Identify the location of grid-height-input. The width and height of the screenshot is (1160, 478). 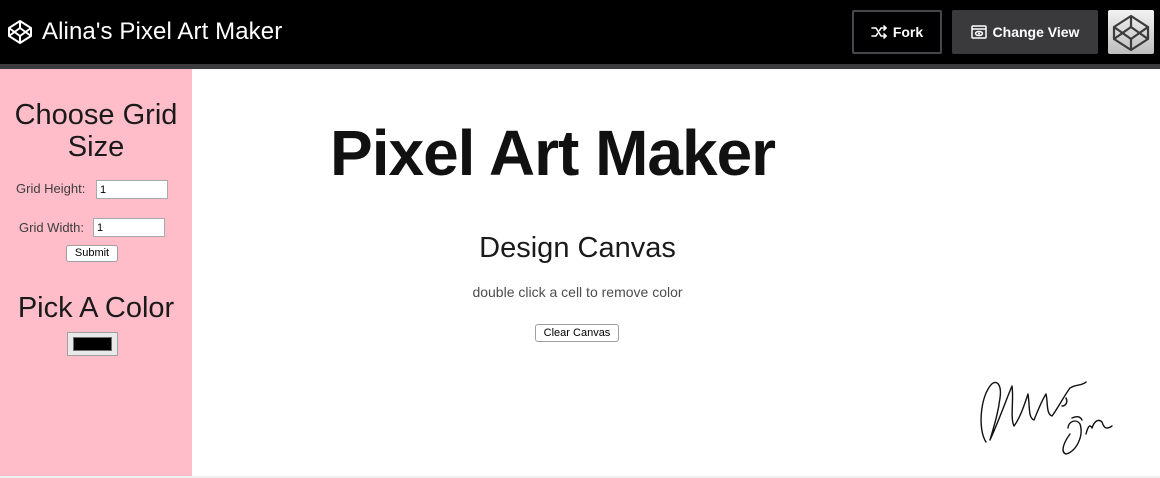
(132, 189).